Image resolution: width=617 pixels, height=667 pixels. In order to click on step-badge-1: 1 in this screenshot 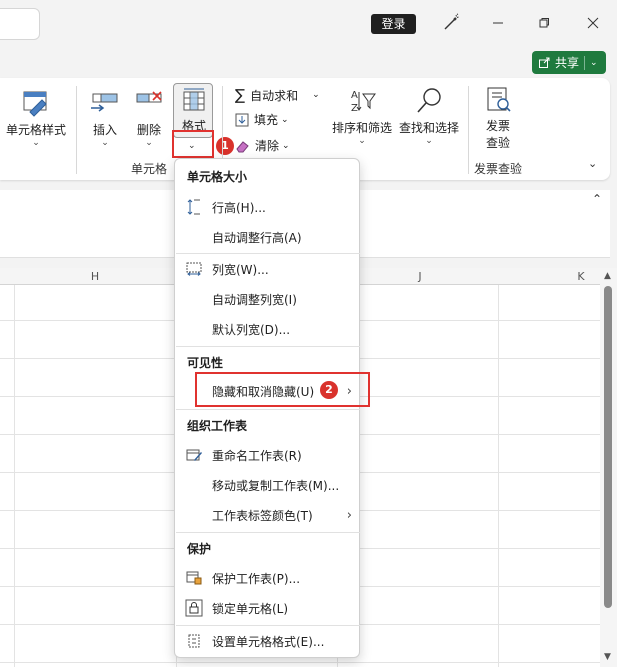, I will do `click(225, 146)`.